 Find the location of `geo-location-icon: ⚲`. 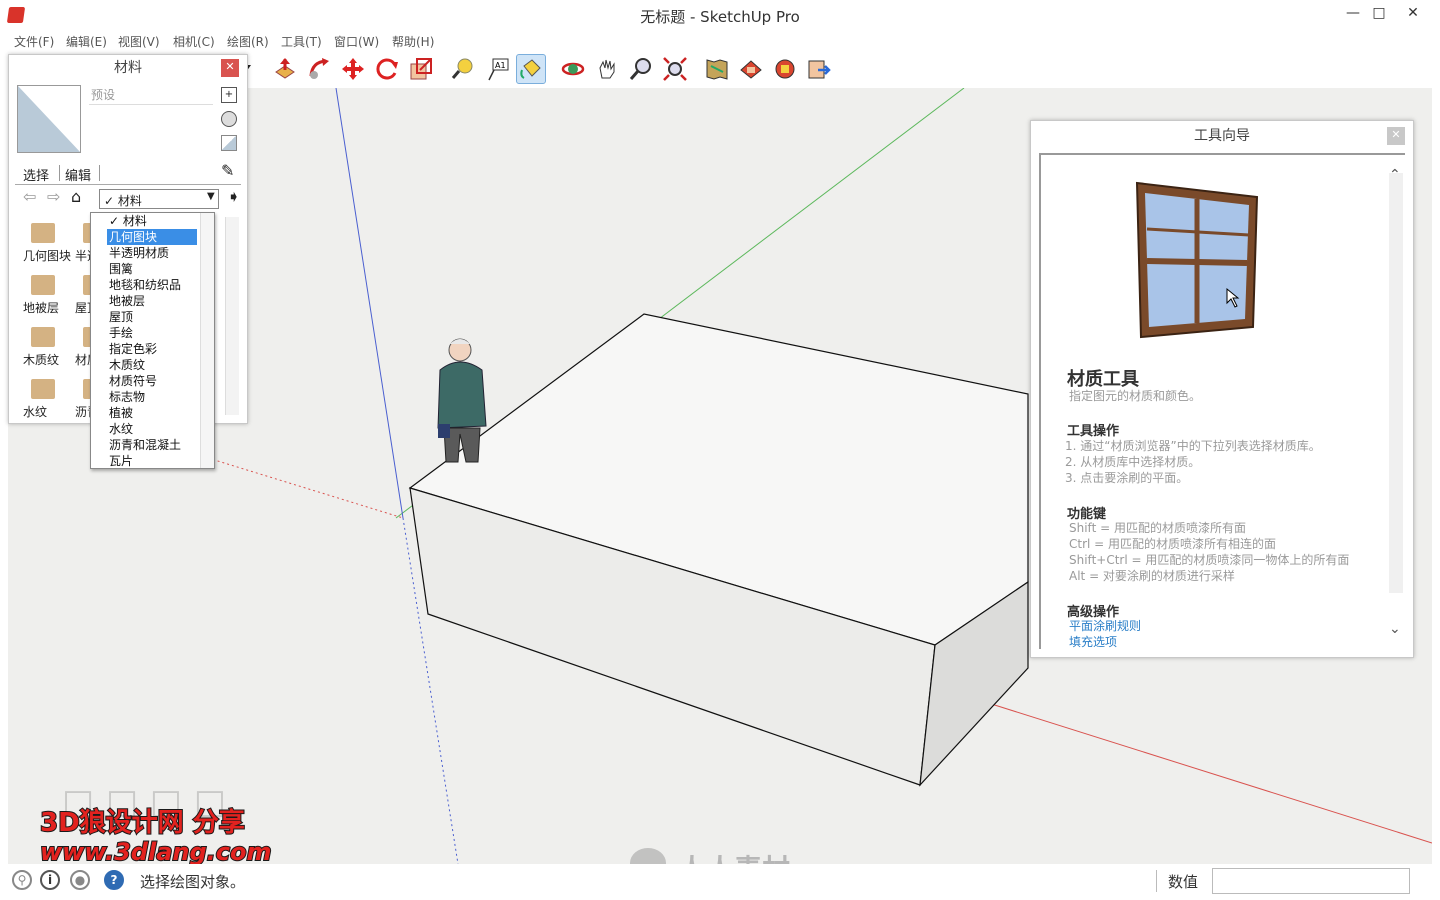

geo-location-icon: ⚲ is located at coordinates (22, 880).